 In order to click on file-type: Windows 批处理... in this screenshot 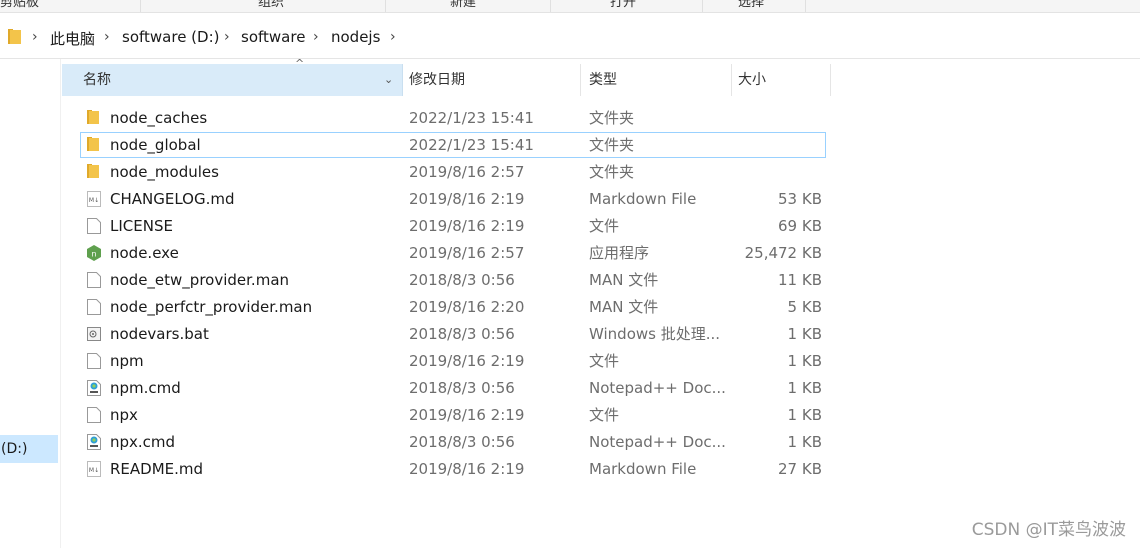, I will do `click(655, 334)`.